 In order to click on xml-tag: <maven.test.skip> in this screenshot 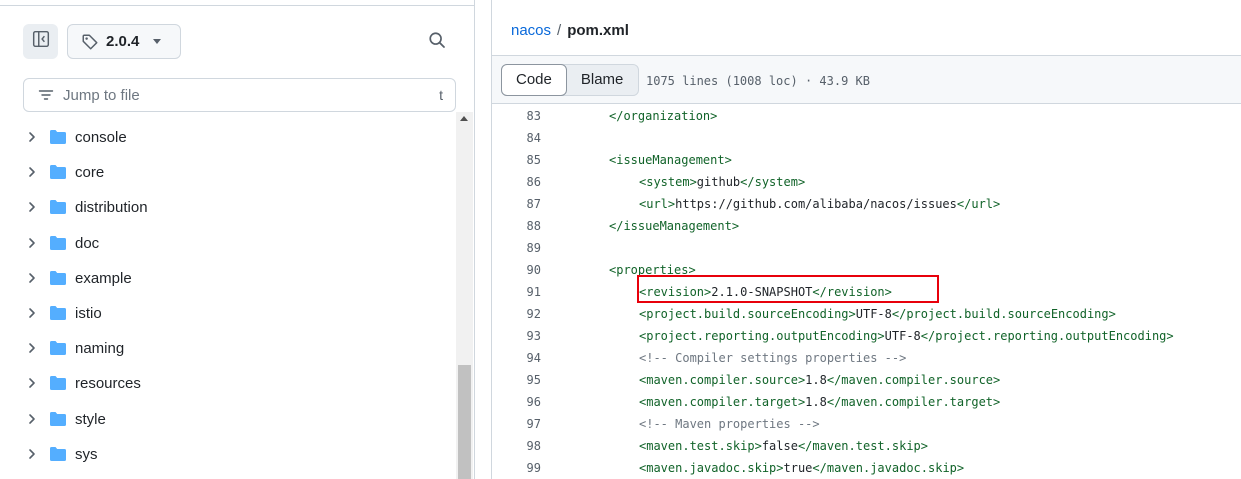, I will do `click(700, 446)`.